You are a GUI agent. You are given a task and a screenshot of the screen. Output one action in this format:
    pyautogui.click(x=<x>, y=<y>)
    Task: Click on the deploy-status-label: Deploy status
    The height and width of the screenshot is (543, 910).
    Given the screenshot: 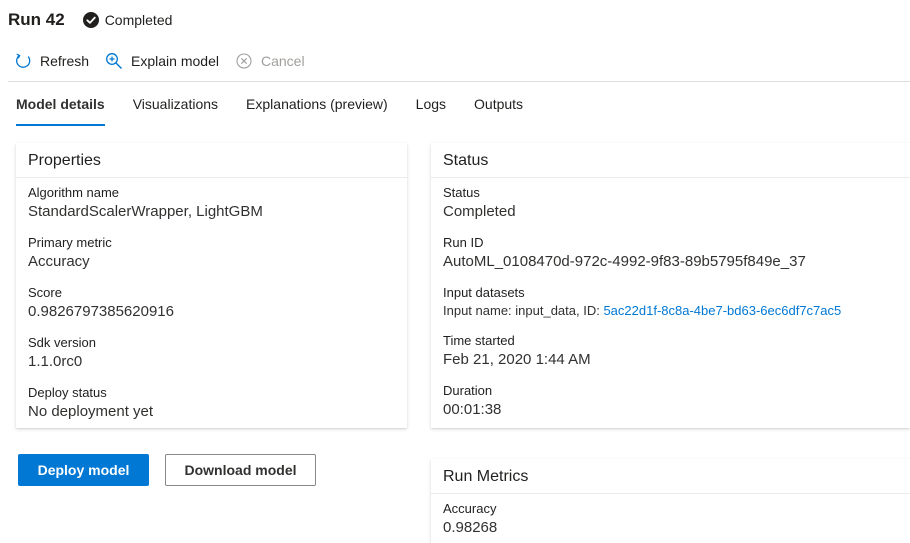 What is the action you would take?
    pyautogui.click(x=67, y=392)
    